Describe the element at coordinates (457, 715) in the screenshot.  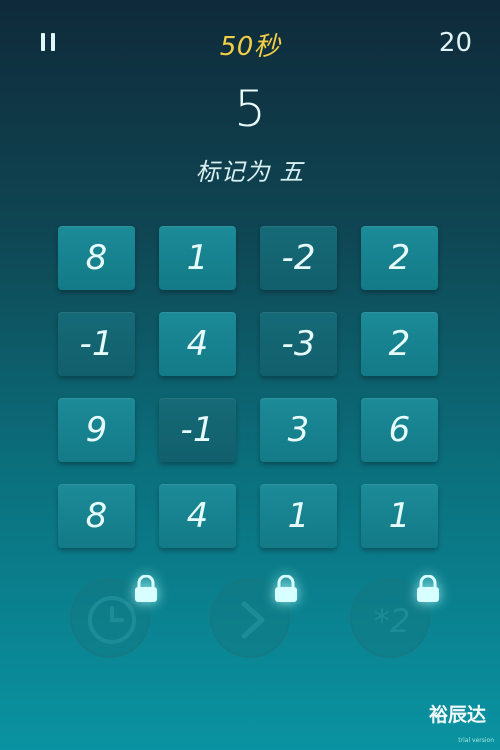
I see `watermark: 裕辰达` at that location.